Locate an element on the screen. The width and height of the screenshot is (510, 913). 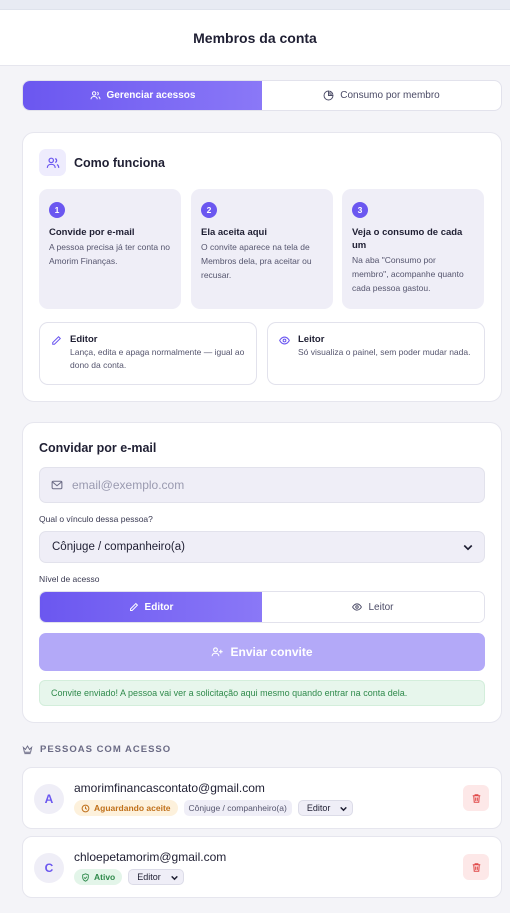
member-row: C chloepetamorim@gmail.com Ativo Editor is located at coordinates (262, 867).